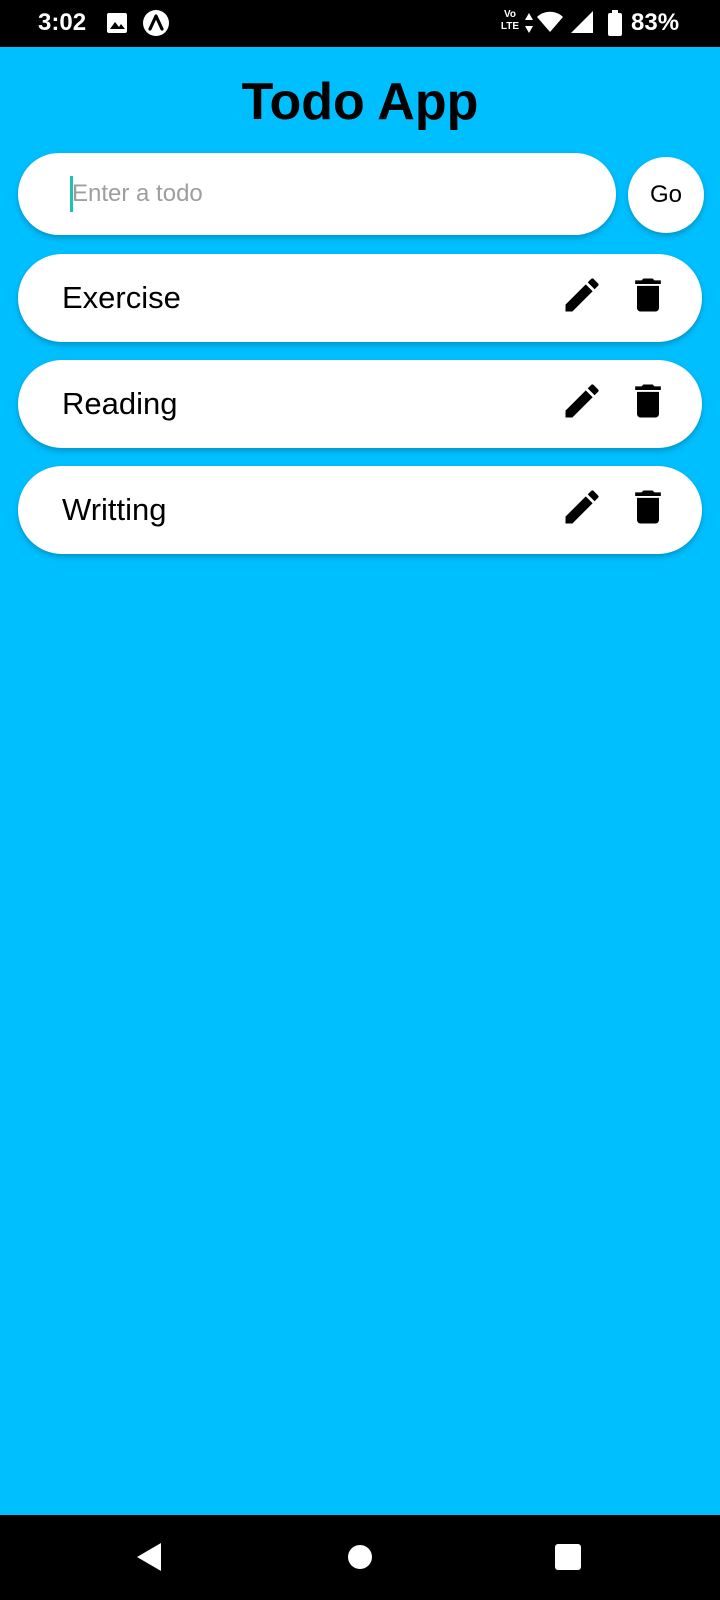  I want to click on battery-percent: 83%, so click(655, 22).